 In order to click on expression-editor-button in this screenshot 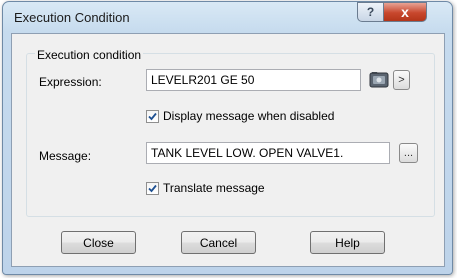, I will do `click(379, 80)`.